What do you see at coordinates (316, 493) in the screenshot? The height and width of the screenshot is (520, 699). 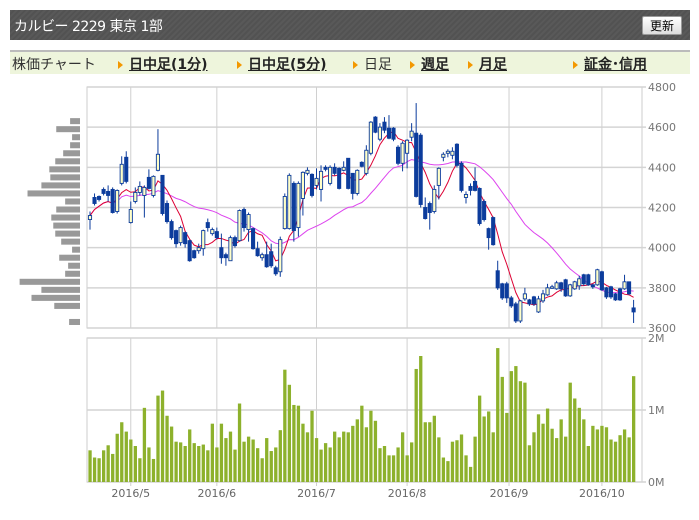 I see `date-tick-label: 2016/7` at bounding box center [316, 493].